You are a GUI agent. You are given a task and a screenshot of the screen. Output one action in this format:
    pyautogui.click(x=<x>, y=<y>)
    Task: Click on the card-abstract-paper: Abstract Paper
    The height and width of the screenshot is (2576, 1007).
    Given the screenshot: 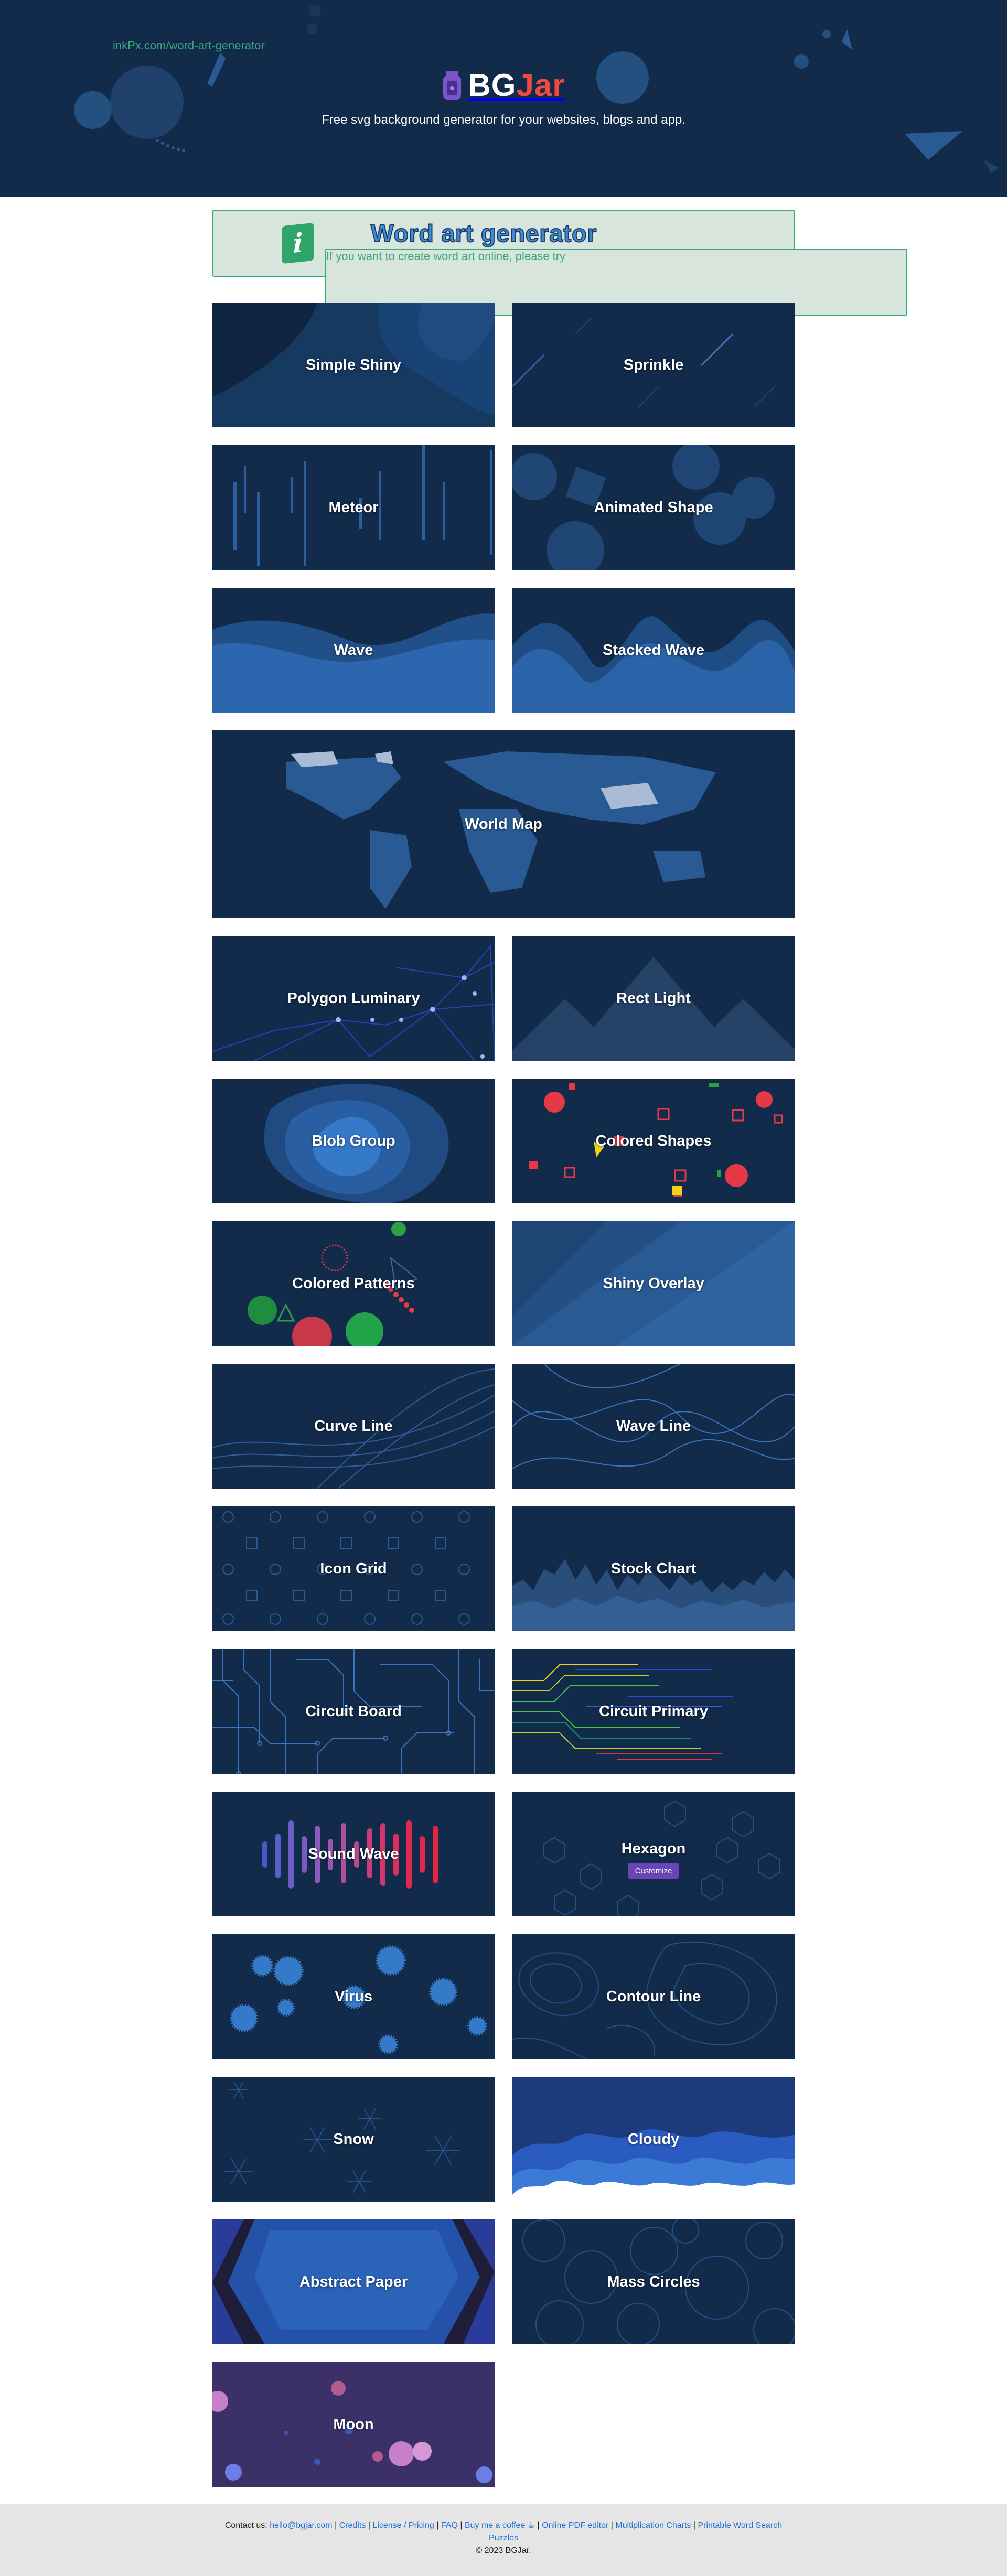 What is the action you would take?
    pyautogui.click(x=354, y=2281)
    